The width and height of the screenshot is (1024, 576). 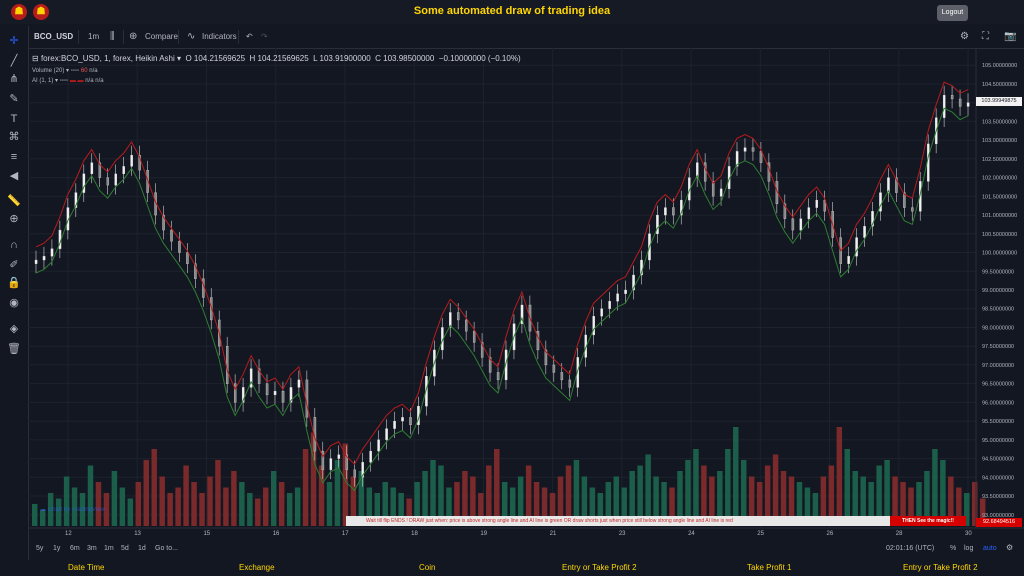 I want to click on price-tick: 101.00000000, so click(x=999, y=216).